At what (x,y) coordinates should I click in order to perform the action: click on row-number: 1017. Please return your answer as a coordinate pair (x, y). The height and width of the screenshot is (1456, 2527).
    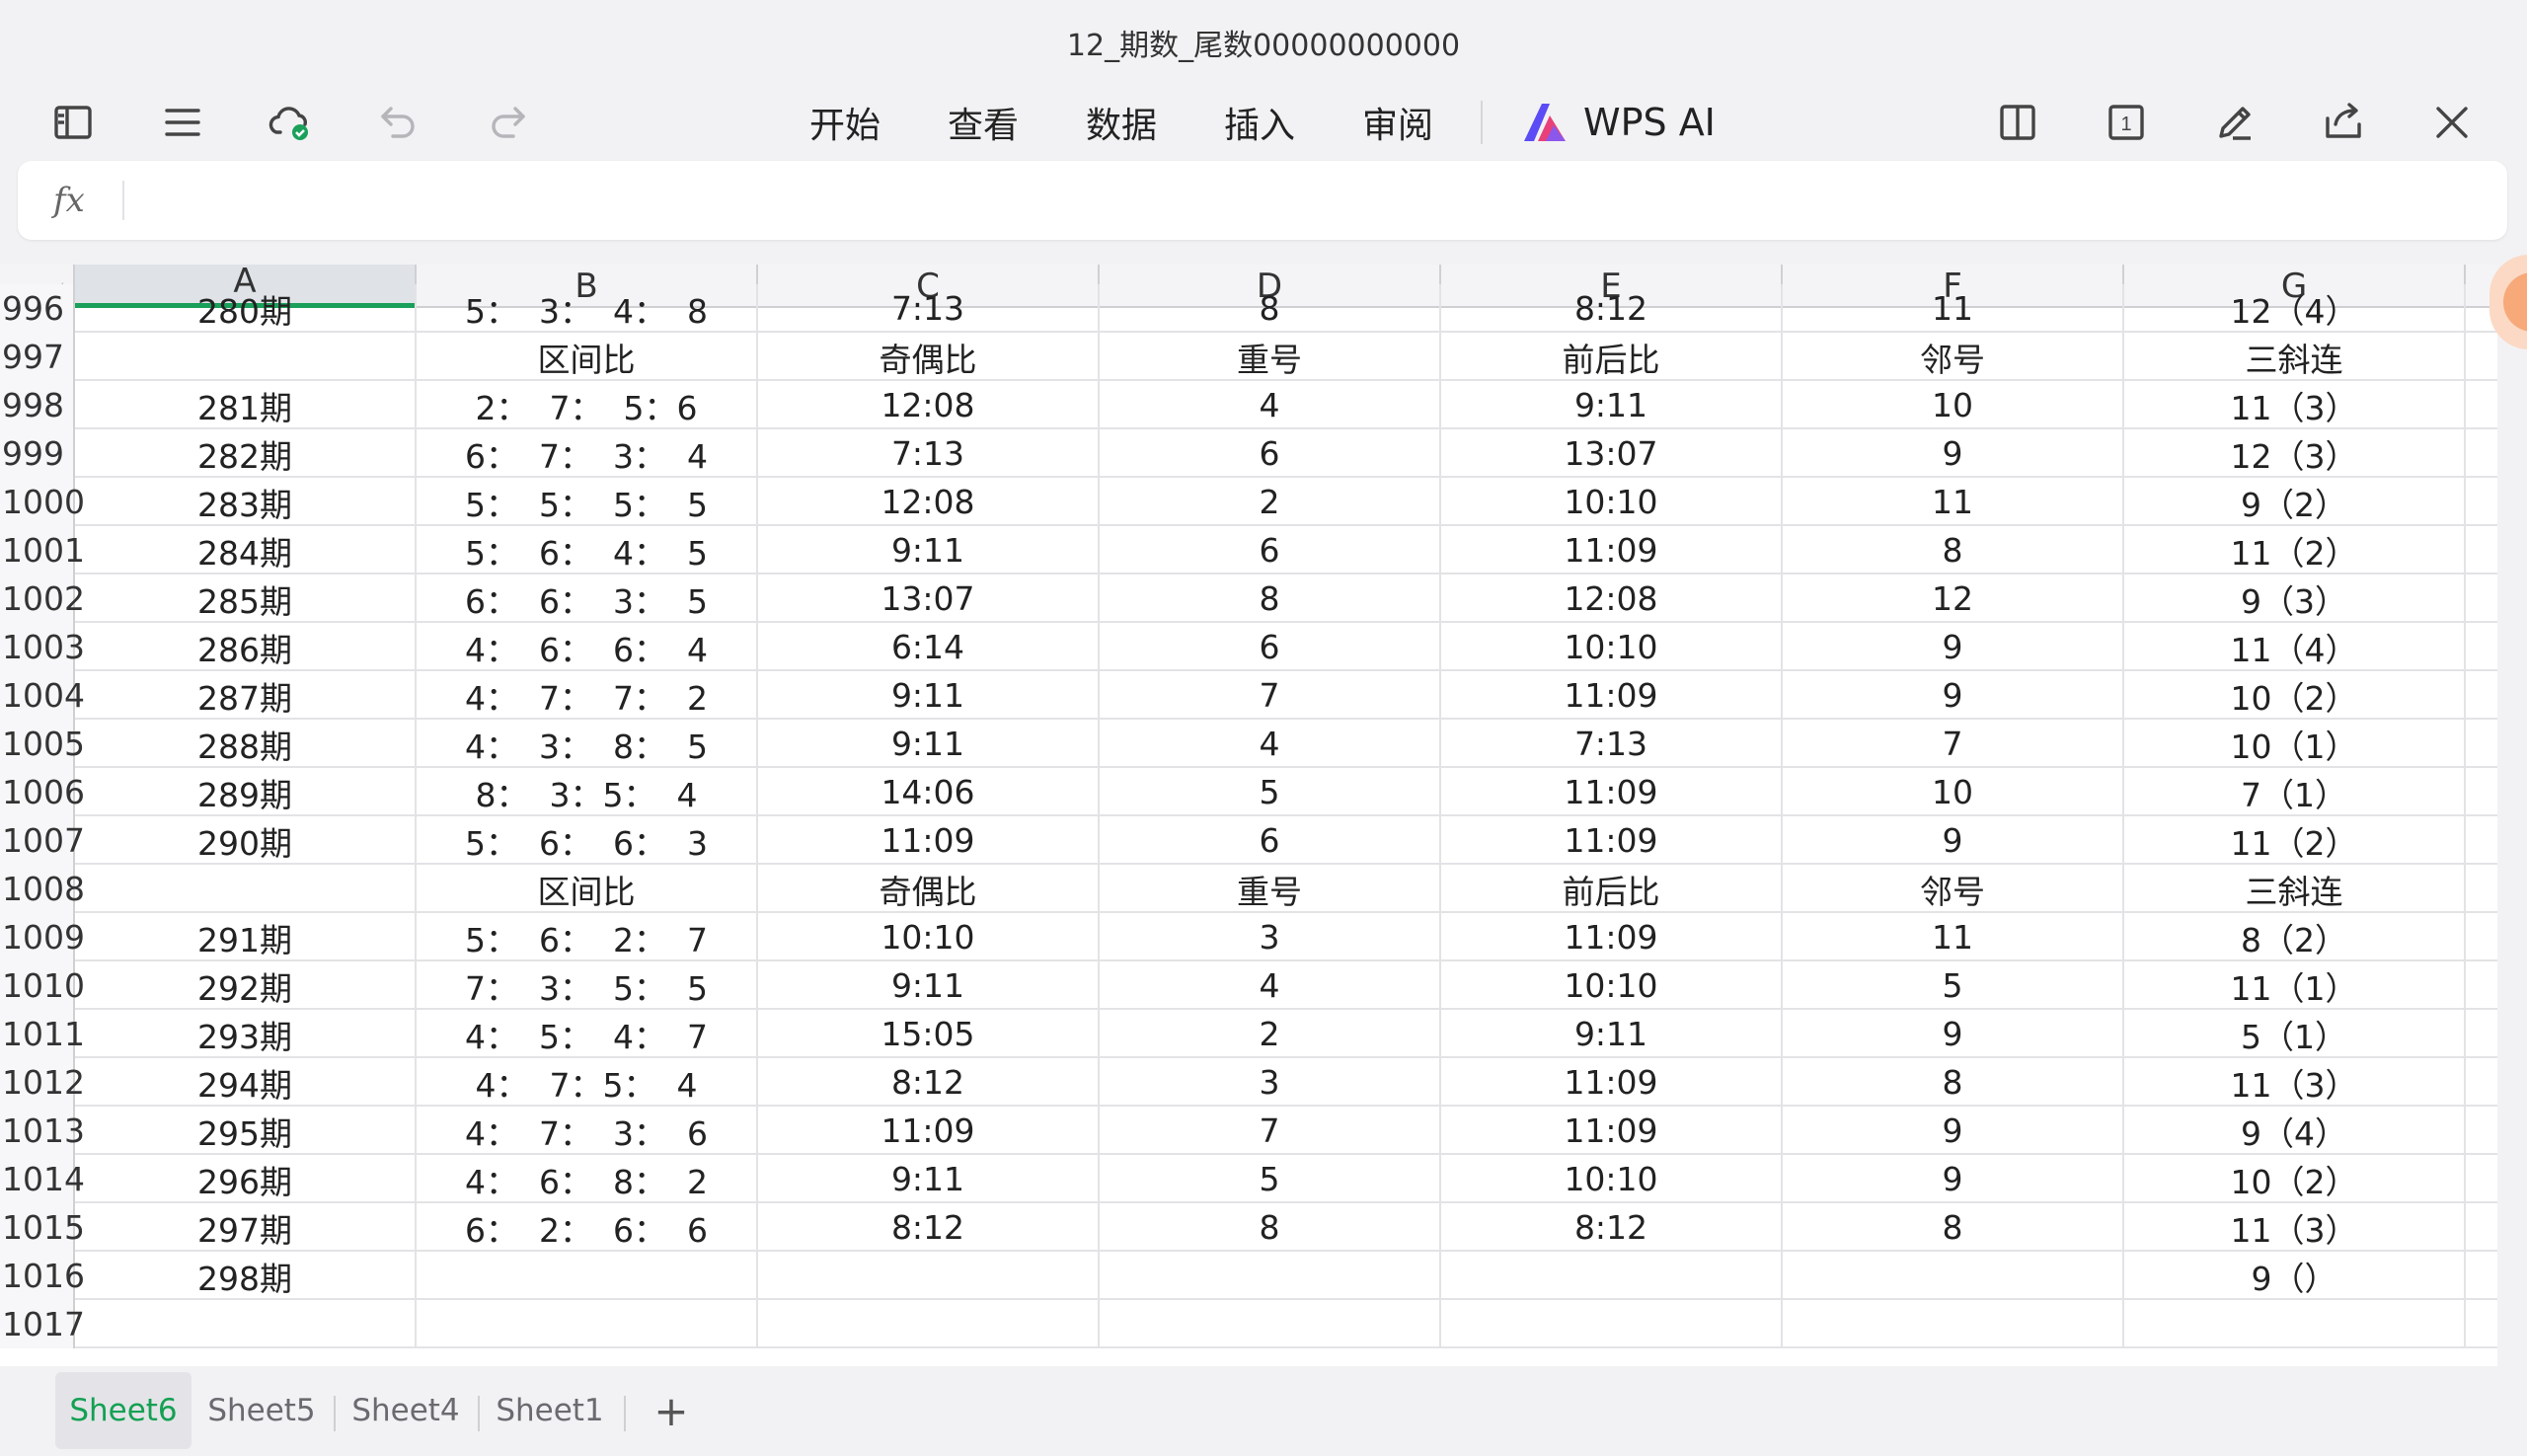
    Looking at the image, I should click on (42, 1324).